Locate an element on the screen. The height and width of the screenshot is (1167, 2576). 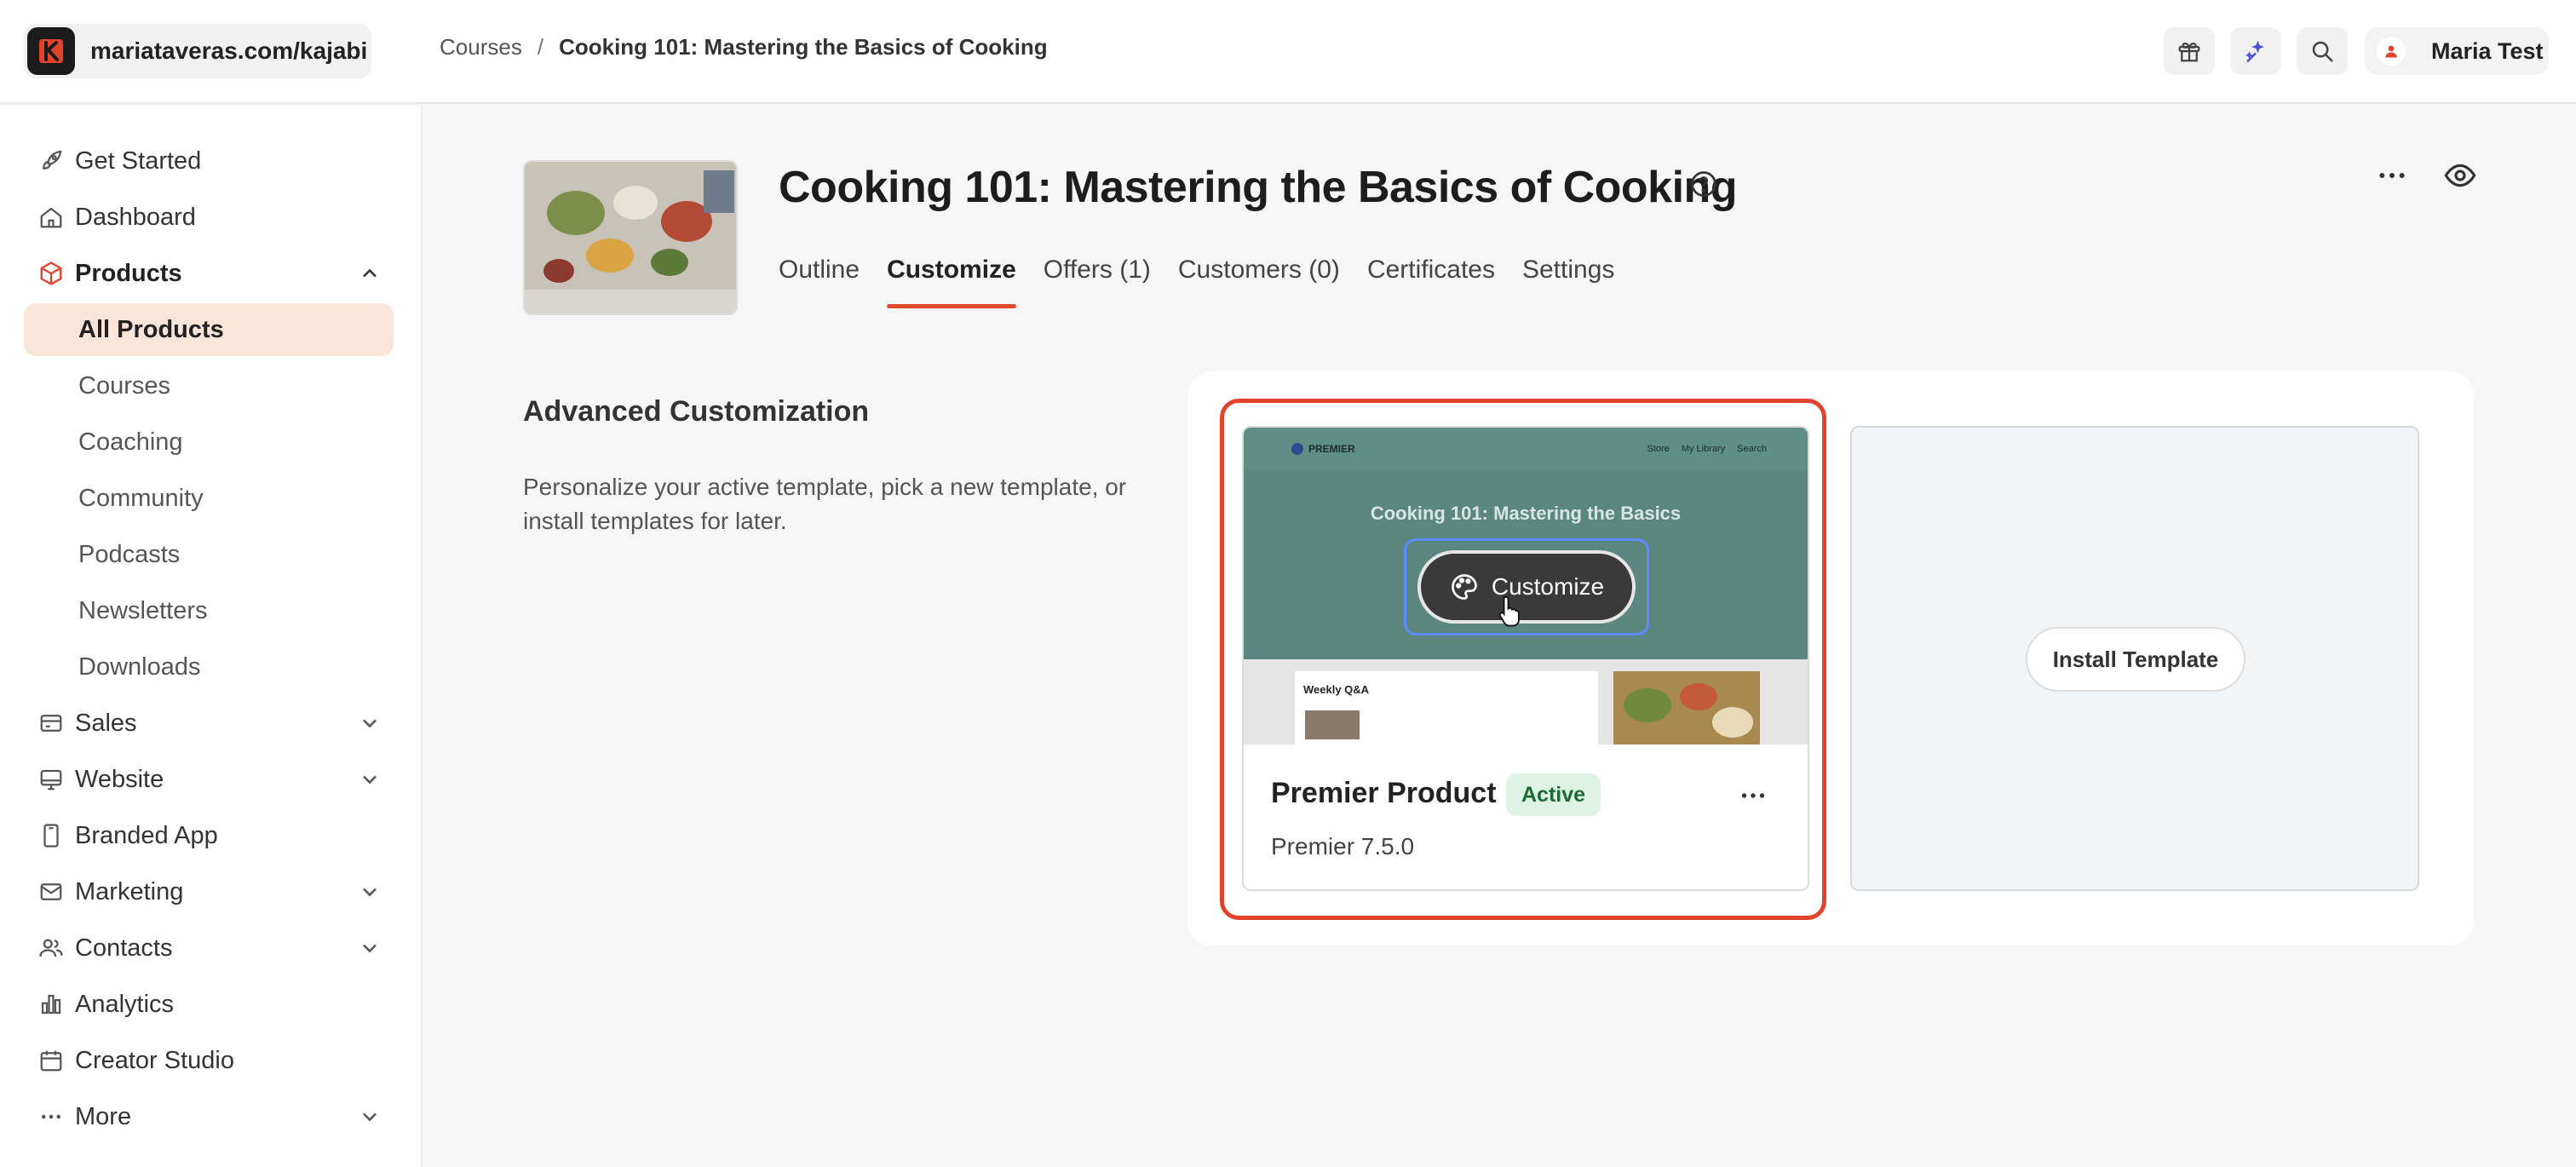
sidebar-item-dashboard: Dashboard is located at coordinates (209, 217).